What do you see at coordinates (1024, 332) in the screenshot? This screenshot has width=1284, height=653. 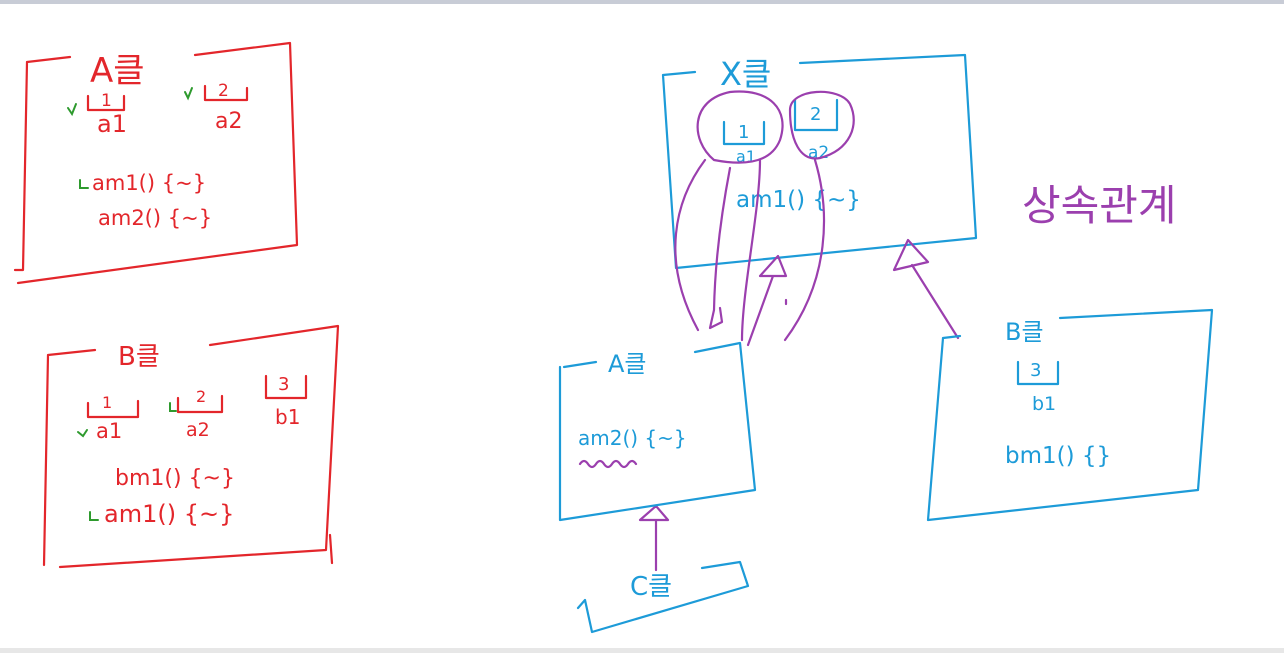 I see `right-class-b-title: B클` at bounding box center [1024, 332].